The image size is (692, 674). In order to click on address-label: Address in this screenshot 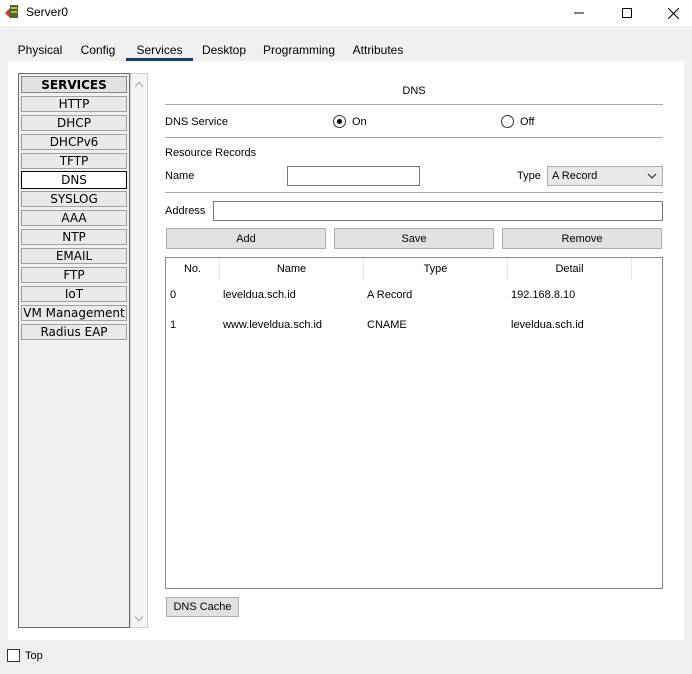, I will do `click(185, 211)`.